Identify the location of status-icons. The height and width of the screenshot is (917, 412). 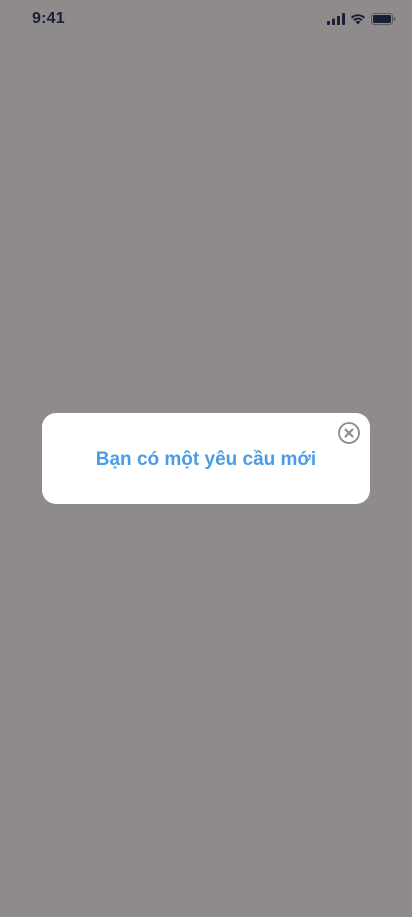
(361, 19).